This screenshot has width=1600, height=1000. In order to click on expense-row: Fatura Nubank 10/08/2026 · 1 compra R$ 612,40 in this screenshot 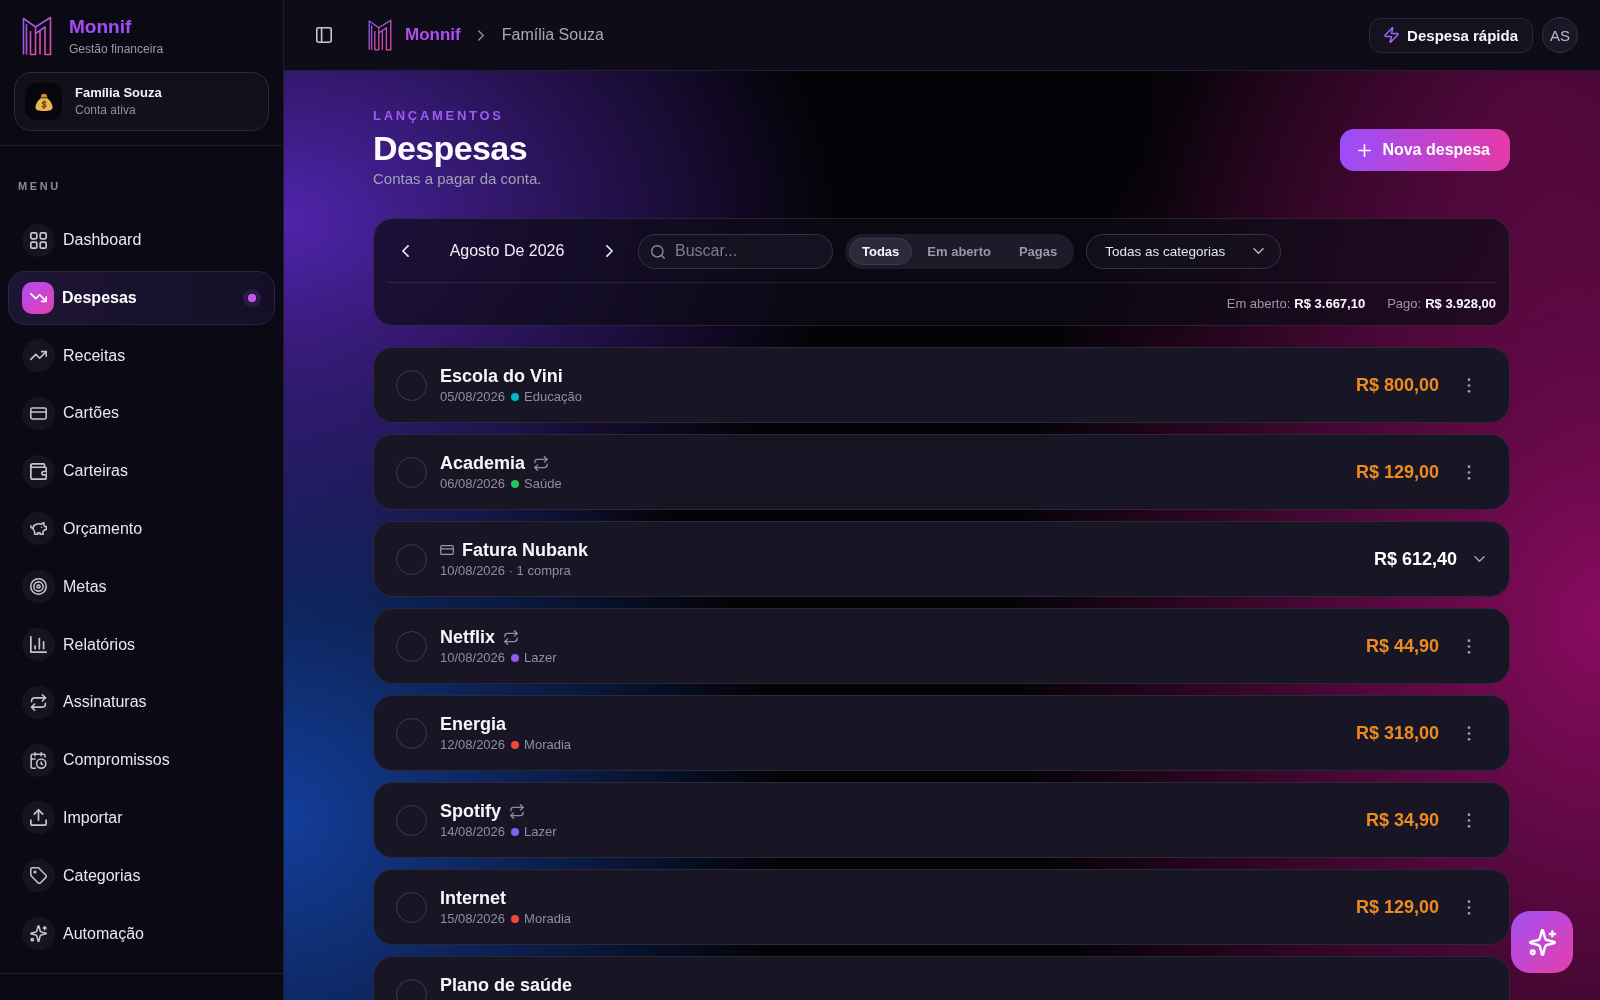, I will do `click(941, 559)`.